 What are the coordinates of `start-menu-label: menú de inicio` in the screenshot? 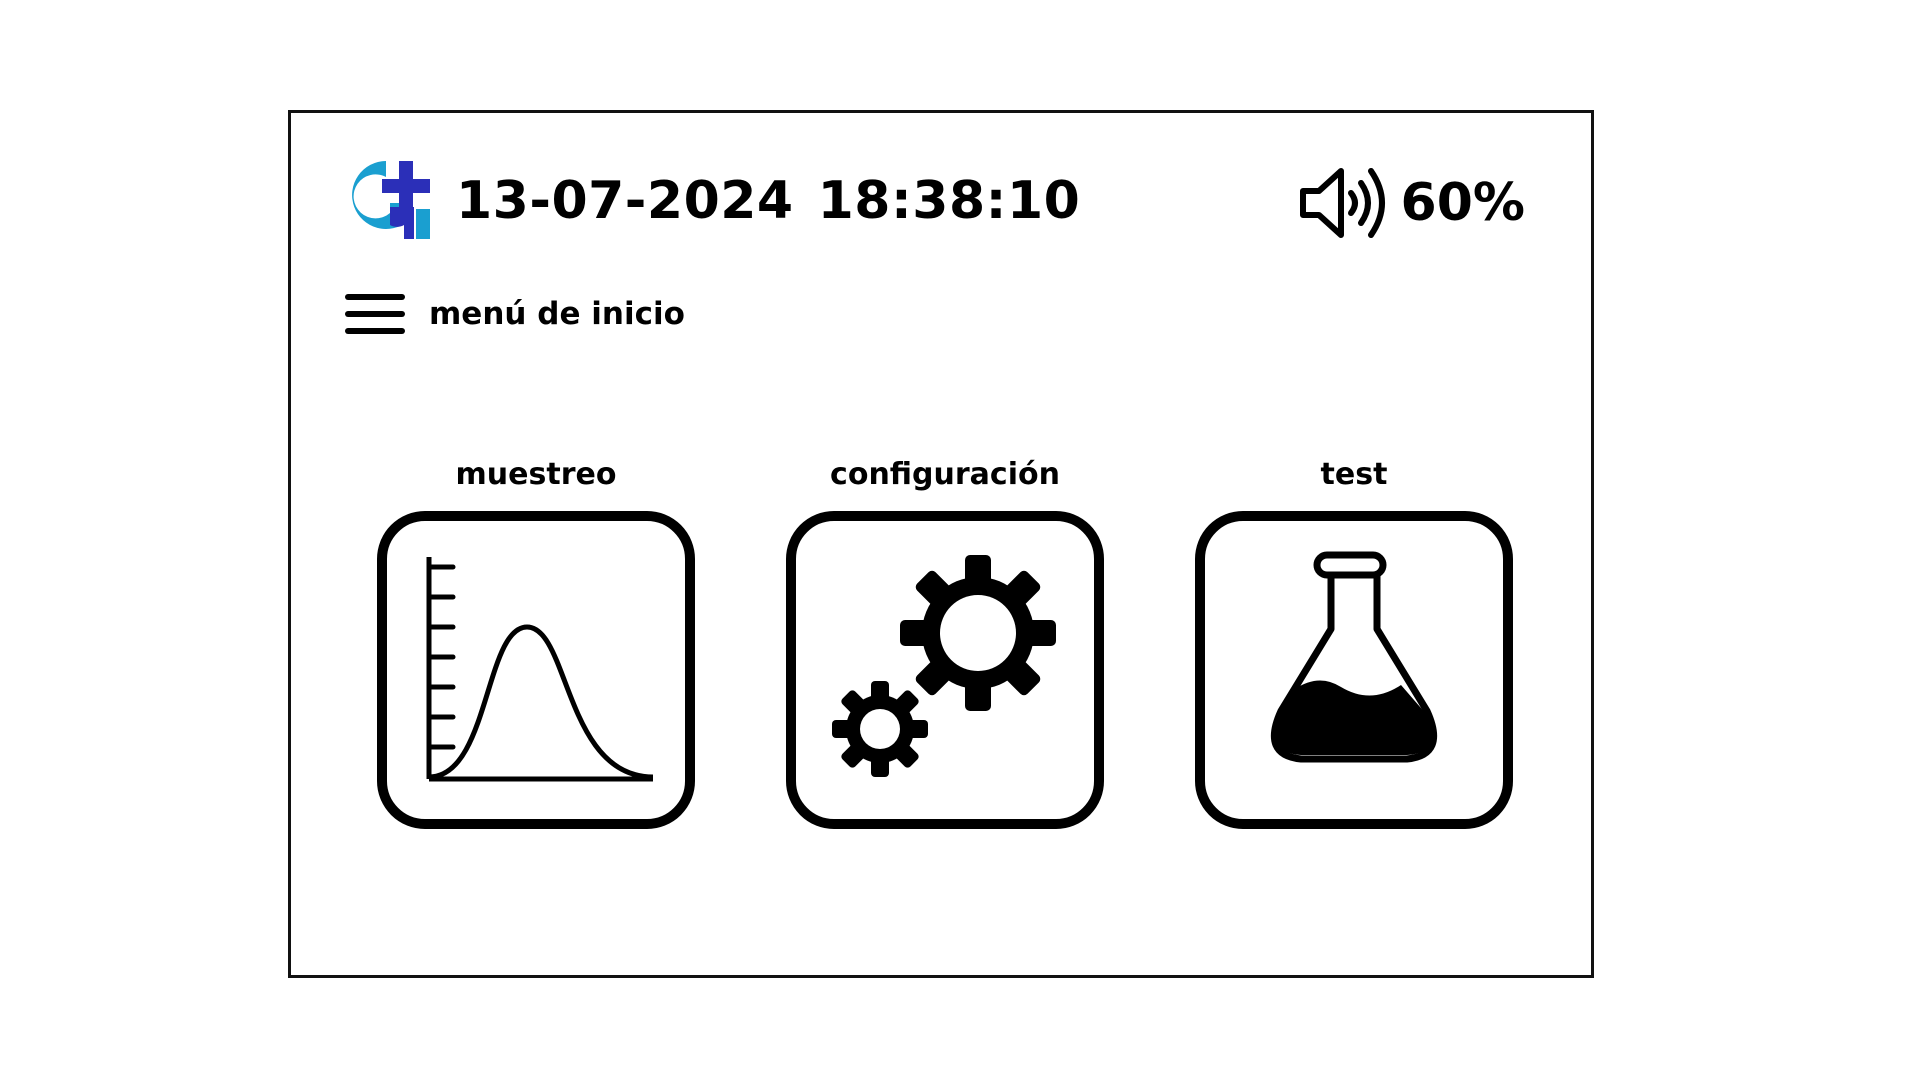 It's located at (557, 314).